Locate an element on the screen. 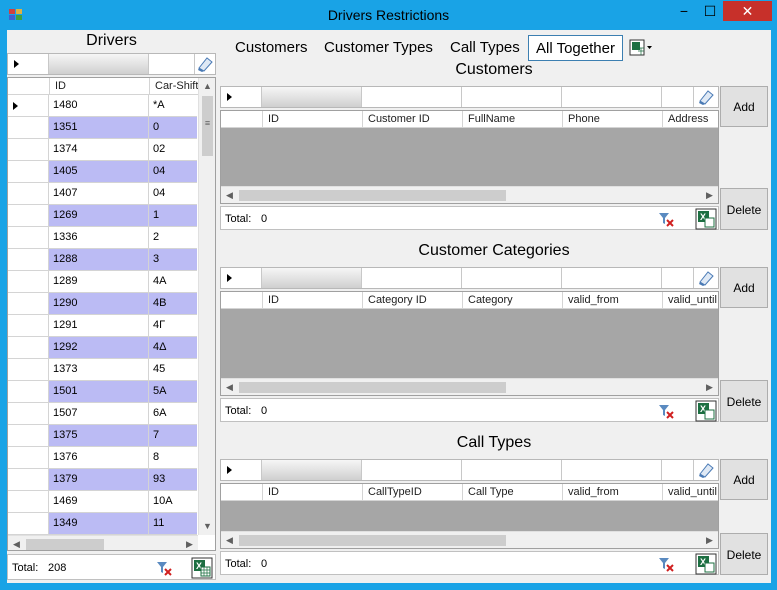  cell-car-shift: 93 is located at coordinates (173, 479).